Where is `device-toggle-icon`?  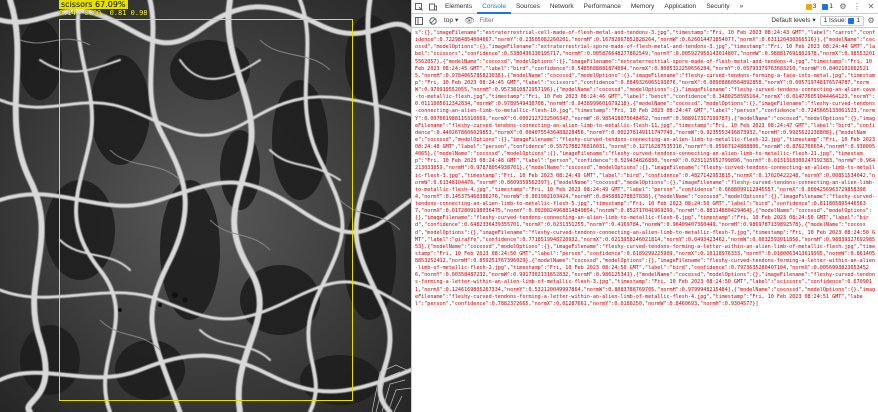 device-toggle-icon is located at coordinates (433, 7).